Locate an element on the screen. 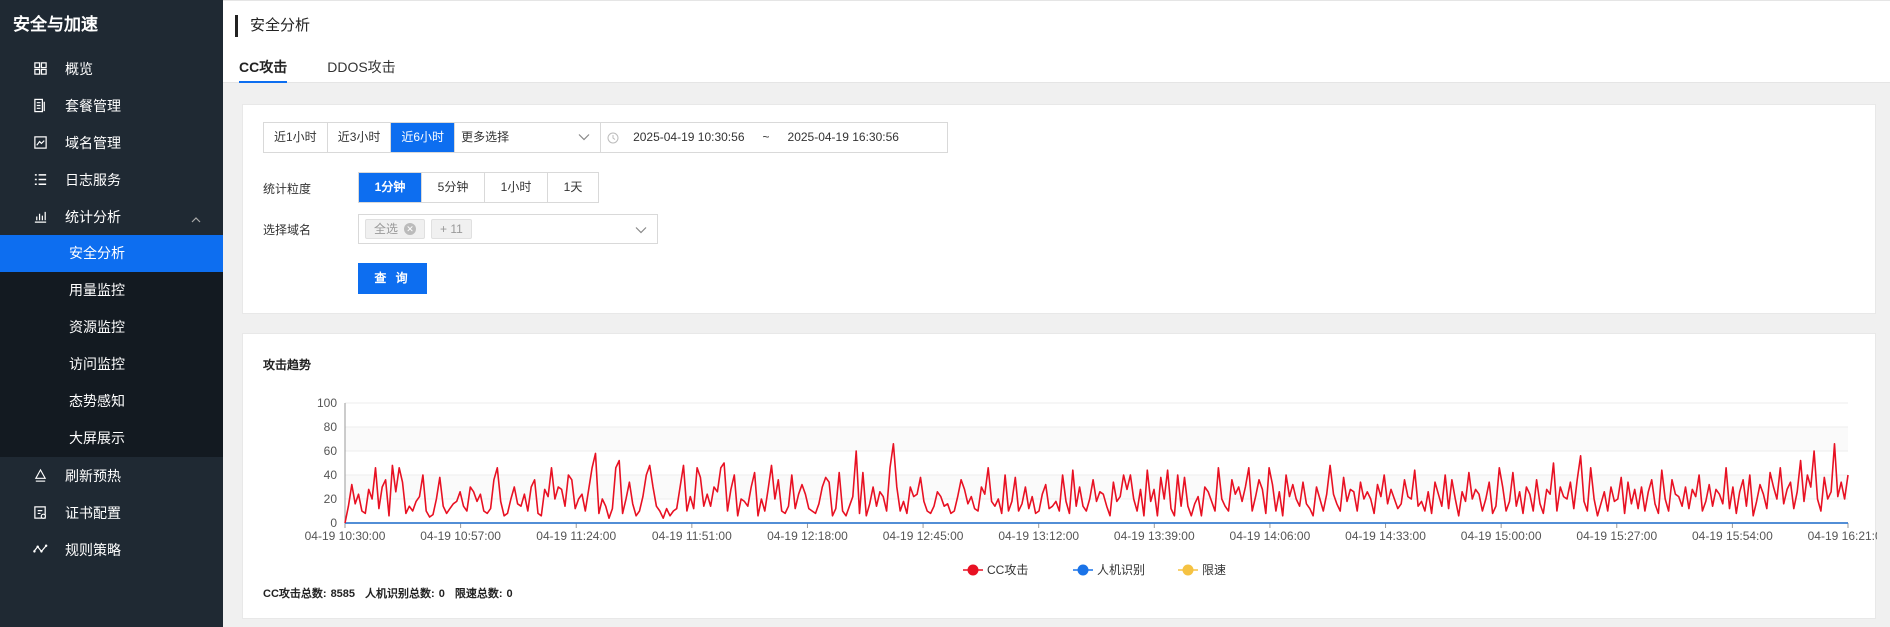 The image size is (1890, 627). close-icon: ✕ is located at coordinates (410, 229).